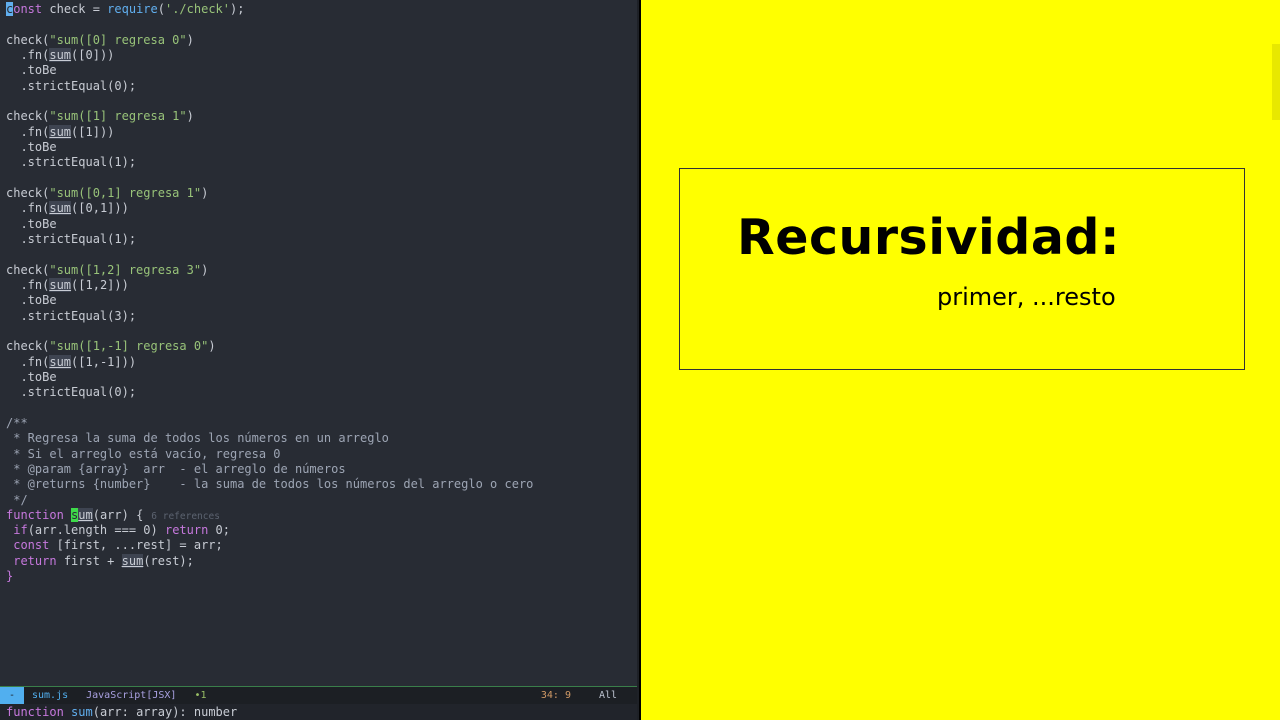 This screenshot has height=720, width=1280. What do you see at coordinates (269, 40) in the screenshot?
I see `code-line: check("sum([0] regresa 0")` at bounding box center [269, 40].